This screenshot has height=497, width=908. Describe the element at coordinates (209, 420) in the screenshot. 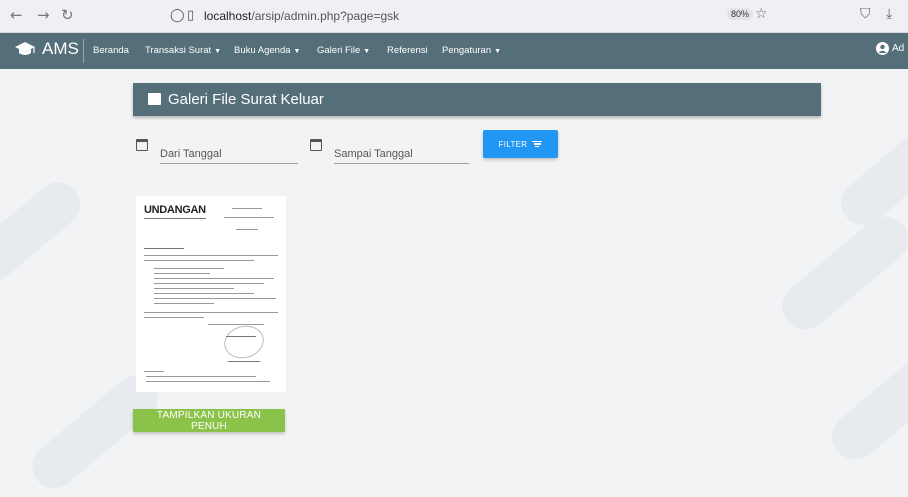

I see `show-full-size-button: TAMPILKAN UKURAN PENUH` at that location.